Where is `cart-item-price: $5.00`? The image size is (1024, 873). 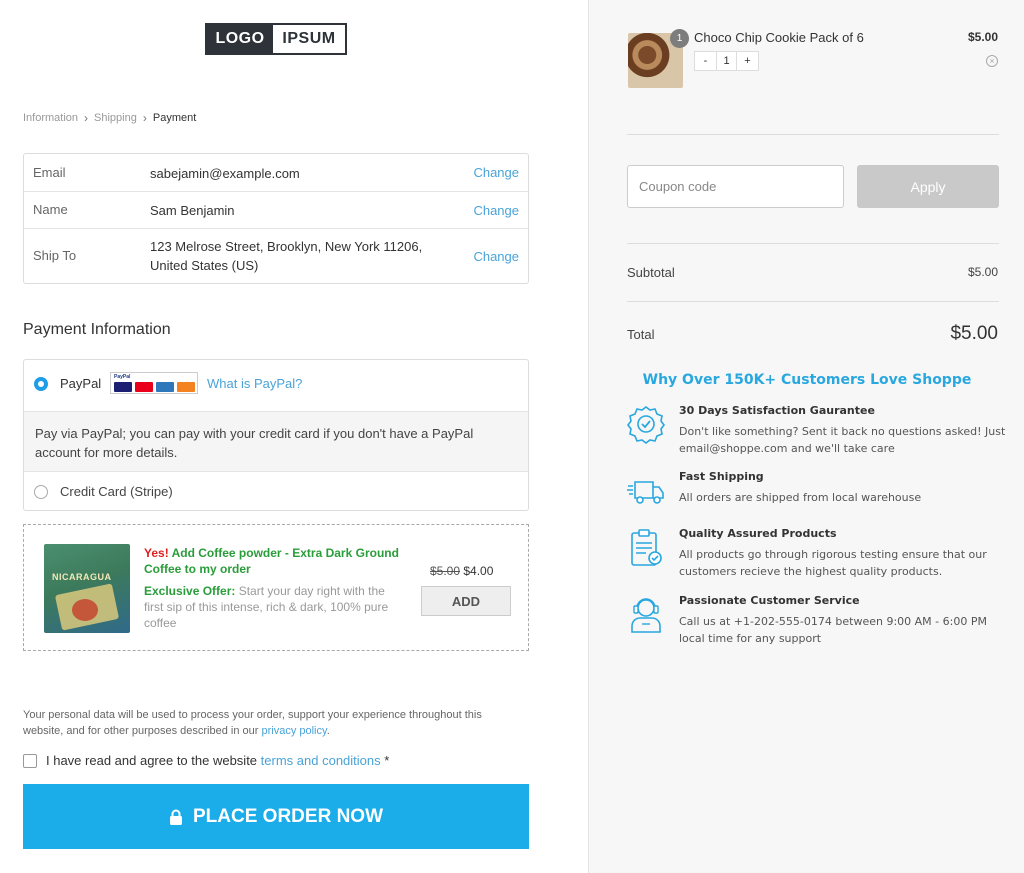
cart-item-price: $5.00 is located at coordinates (982, 37).